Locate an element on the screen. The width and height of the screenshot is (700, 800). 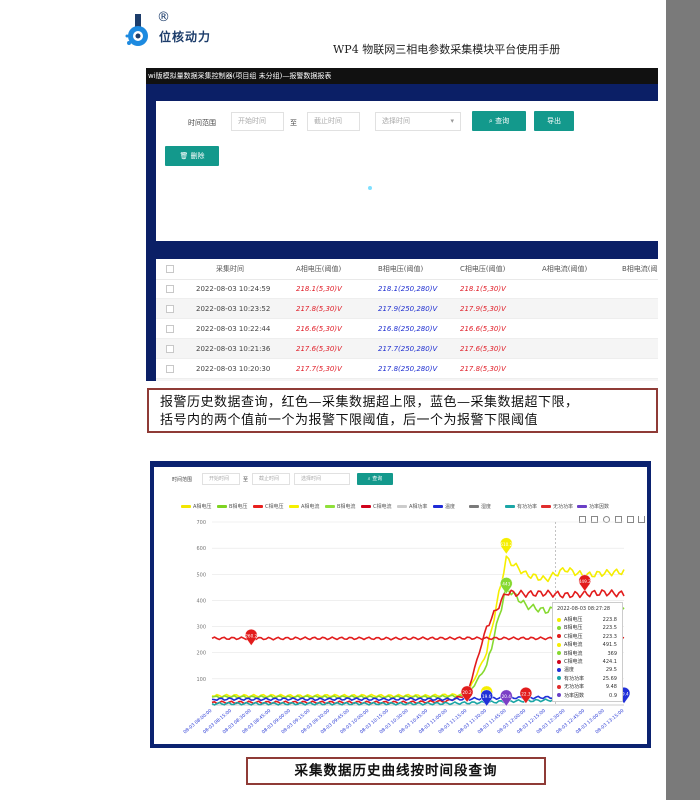
tooltip-value: 29.5 is located at coordinates (611, 670).